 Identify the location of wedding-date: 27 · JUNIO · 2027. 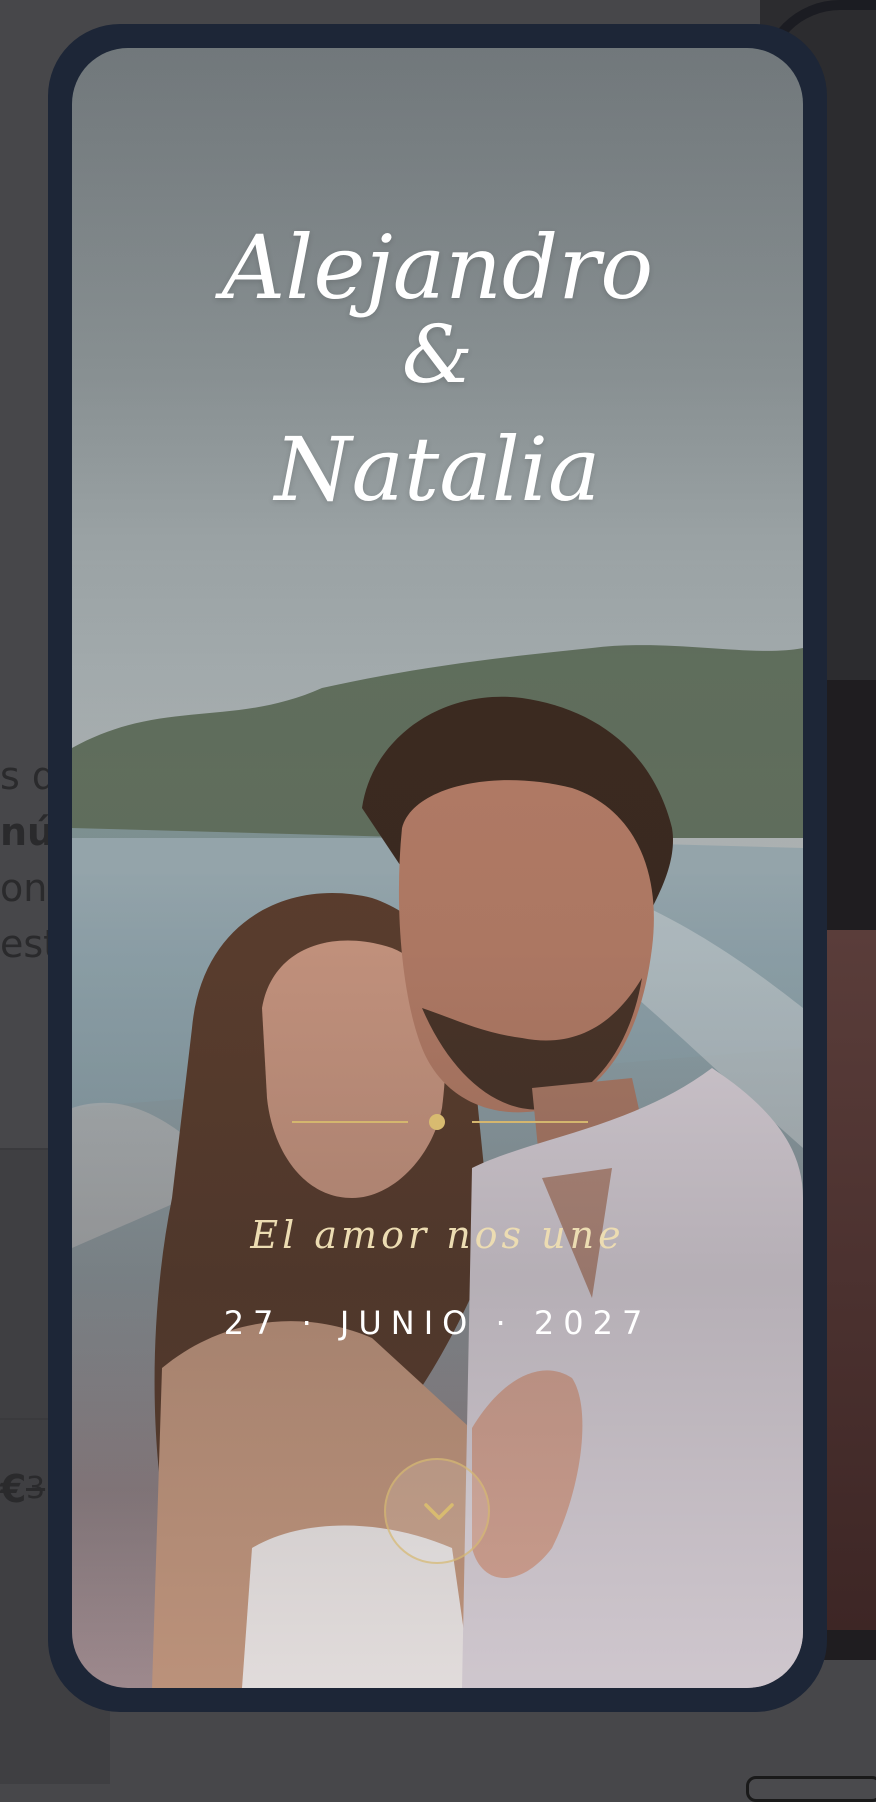
(437, 1323).